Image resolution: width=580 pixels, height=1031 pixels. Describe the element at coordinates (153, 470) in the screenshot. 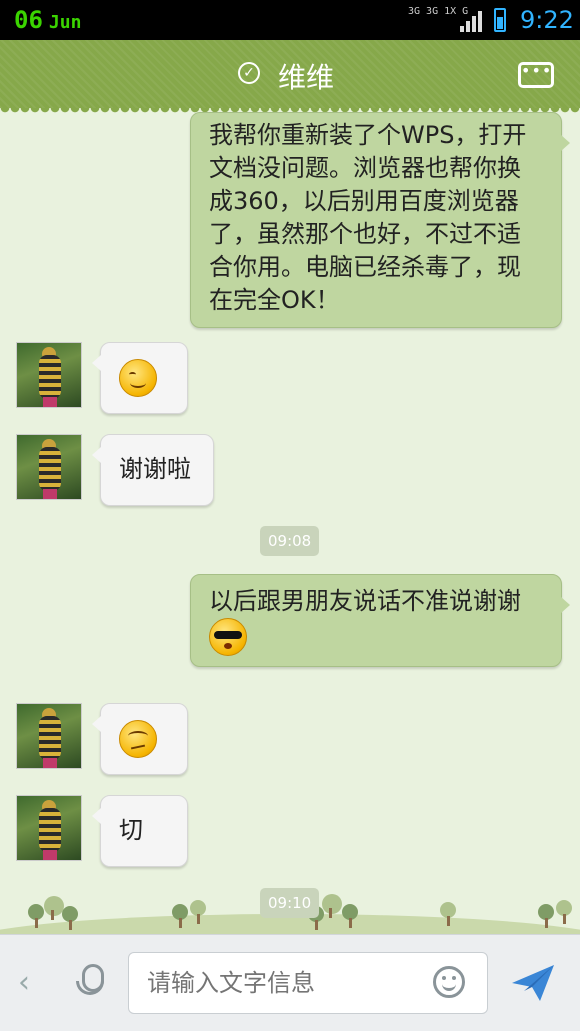

I see `incoming-message: 谢谢啦` at that location.